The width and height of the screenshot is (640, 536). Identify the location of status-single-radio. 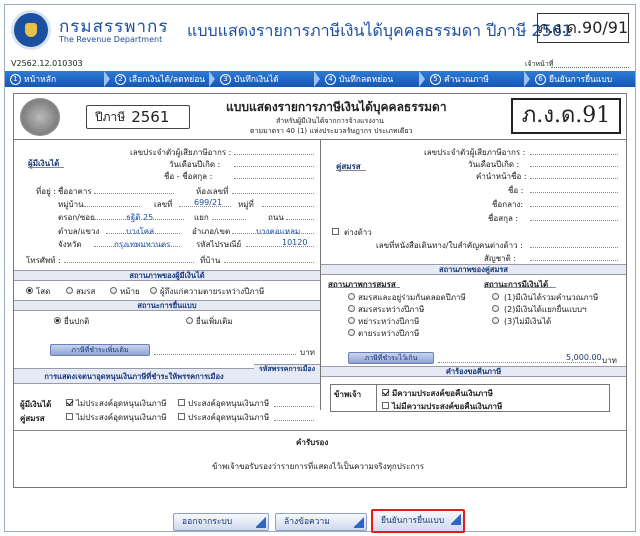
(29, 290).